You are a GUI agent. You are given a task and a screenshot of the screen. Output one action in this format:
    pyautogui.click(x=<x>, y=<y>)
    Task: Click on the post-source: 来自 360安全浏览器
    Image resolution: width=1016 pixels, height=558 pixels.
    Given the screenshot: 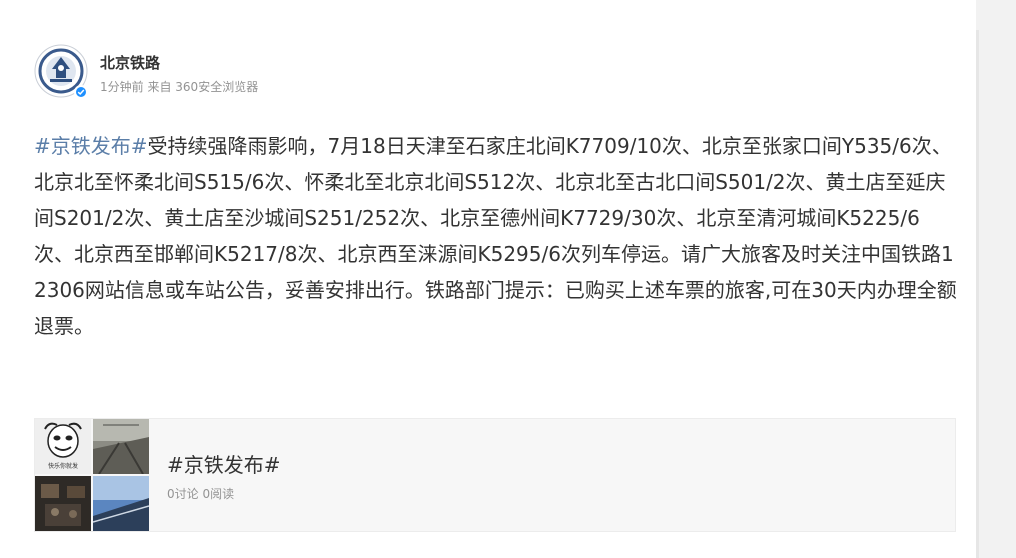 What is the action you would take?
    pyautogui.click(x=203, y=87)
    